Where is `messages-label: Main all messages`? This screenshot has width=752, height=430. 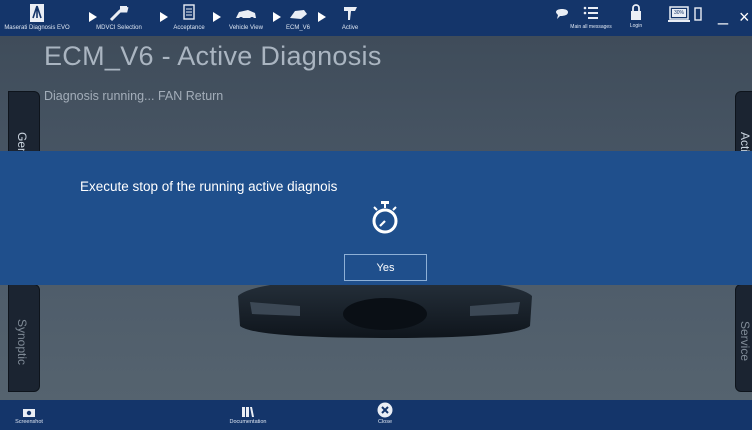
messages-label: Main all messages is located at coordinates (591, 27).